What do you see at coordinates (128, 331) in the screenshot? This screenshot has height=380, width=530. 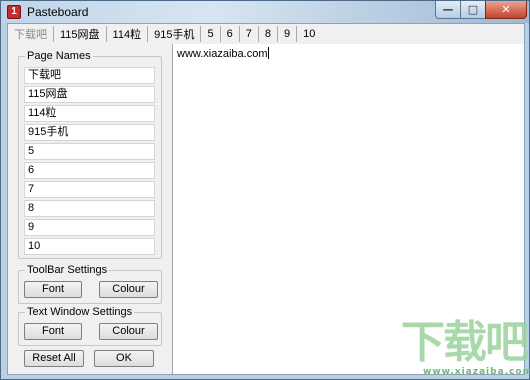 I see `text-window-colour-button: Colour` at bounding box center [128, 331].